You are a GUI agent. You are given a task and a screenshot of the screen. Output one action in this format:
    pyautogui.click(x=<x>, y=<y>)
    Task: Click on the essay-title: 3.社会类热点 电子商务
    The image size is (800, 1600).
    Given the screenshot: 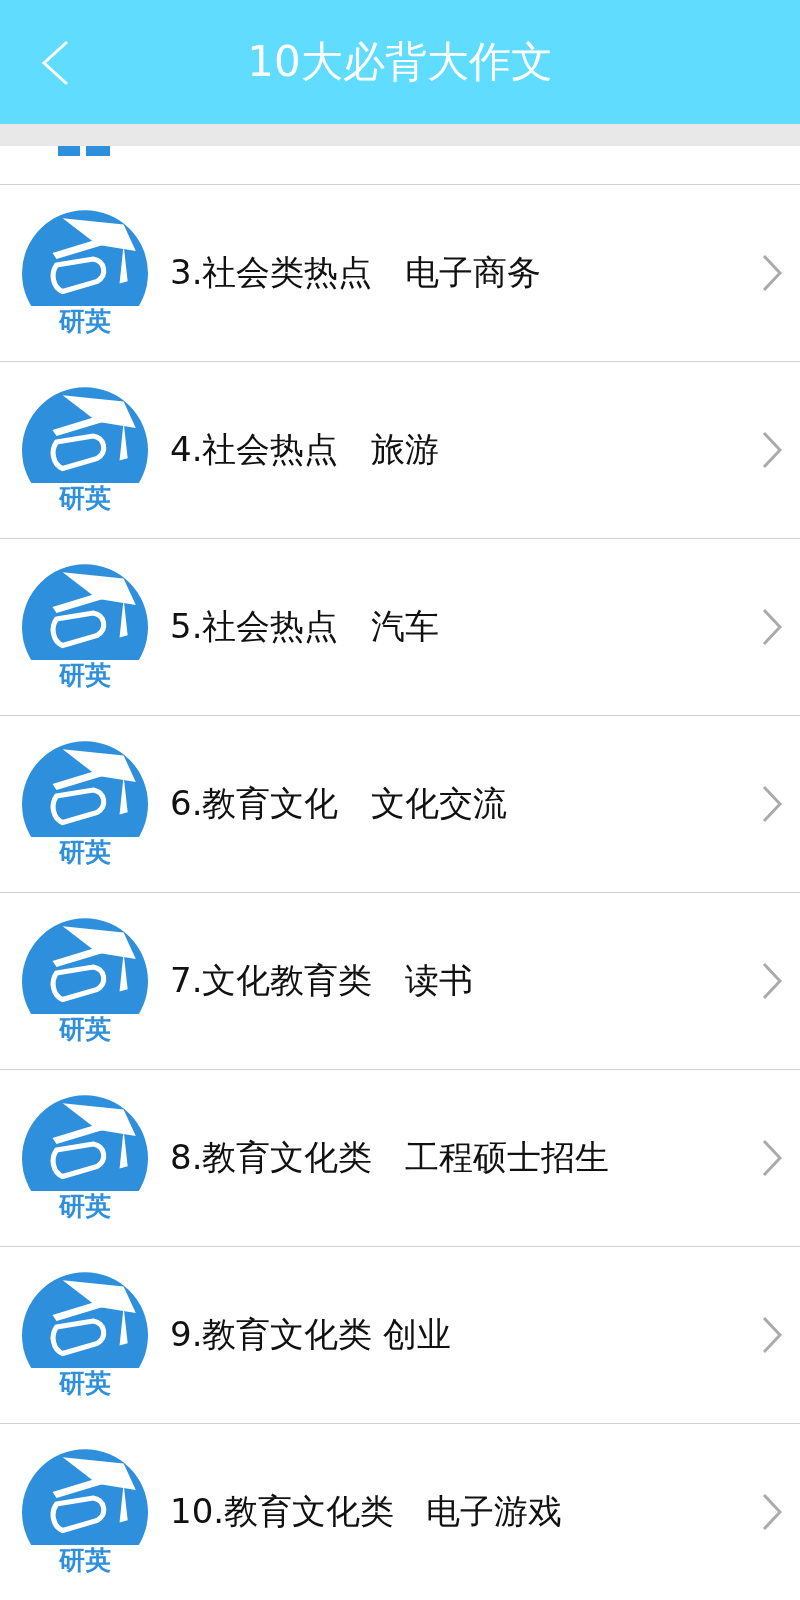 What is the action you would take?
    pyautogui.click(x=466, y=273)
    